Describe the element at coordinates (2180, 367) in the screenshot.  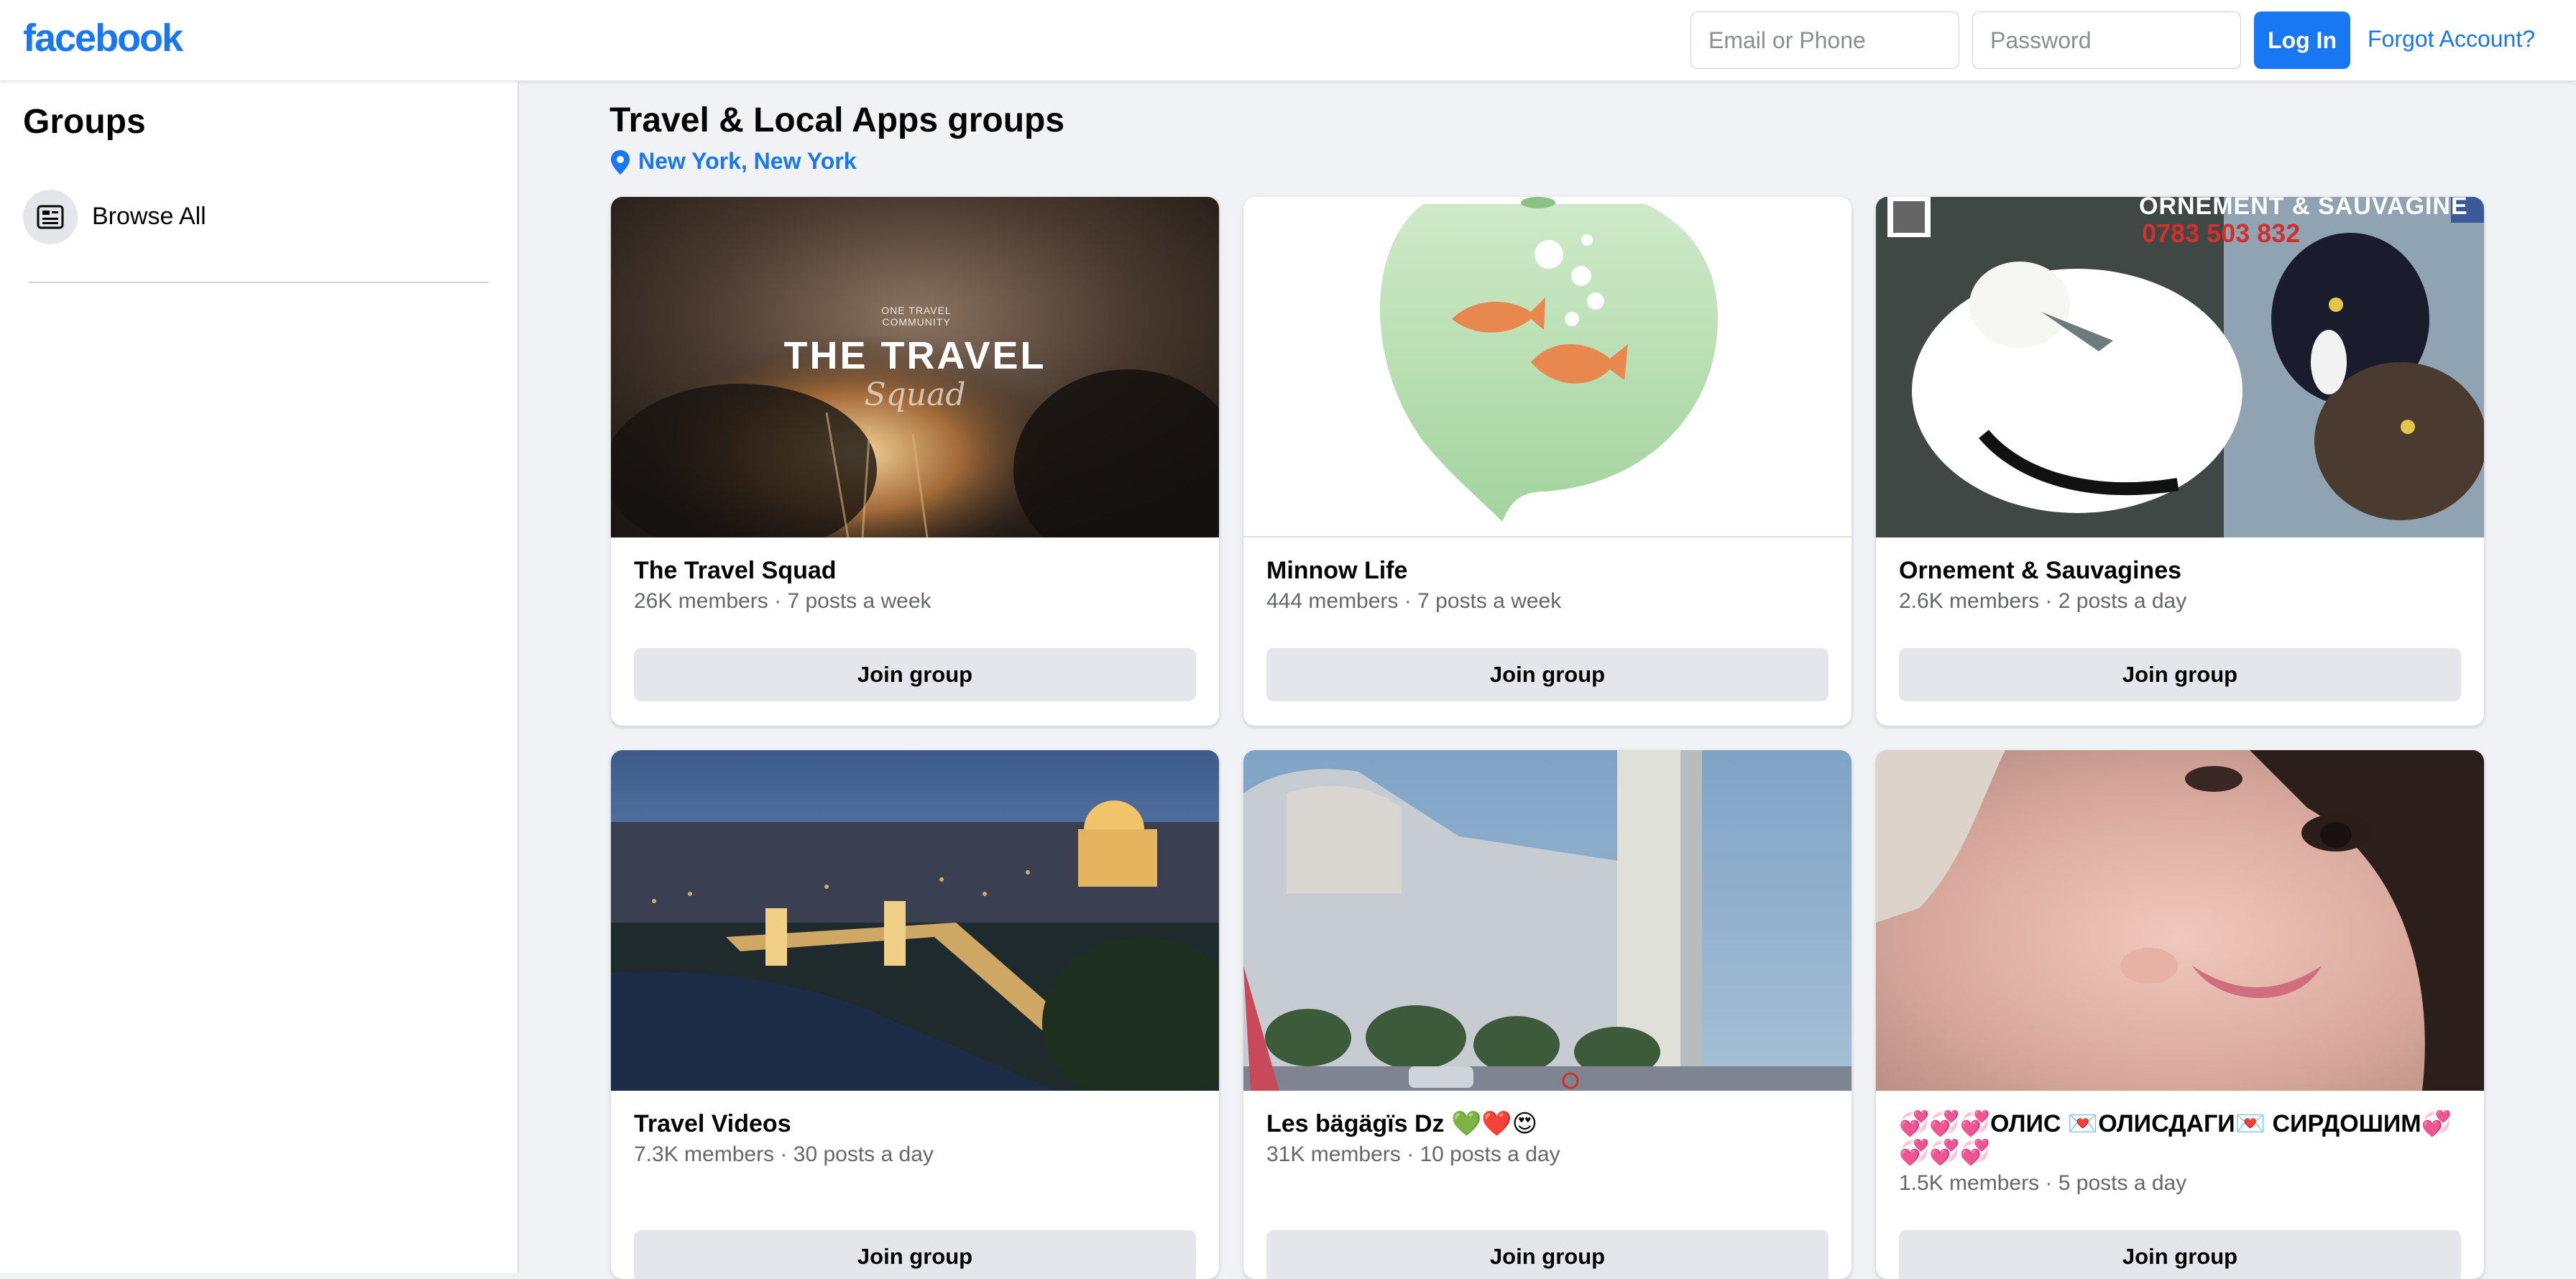
I see `group-cover-image: ORNEMENT & SAUVAGINE 0783 503 832` at that location.